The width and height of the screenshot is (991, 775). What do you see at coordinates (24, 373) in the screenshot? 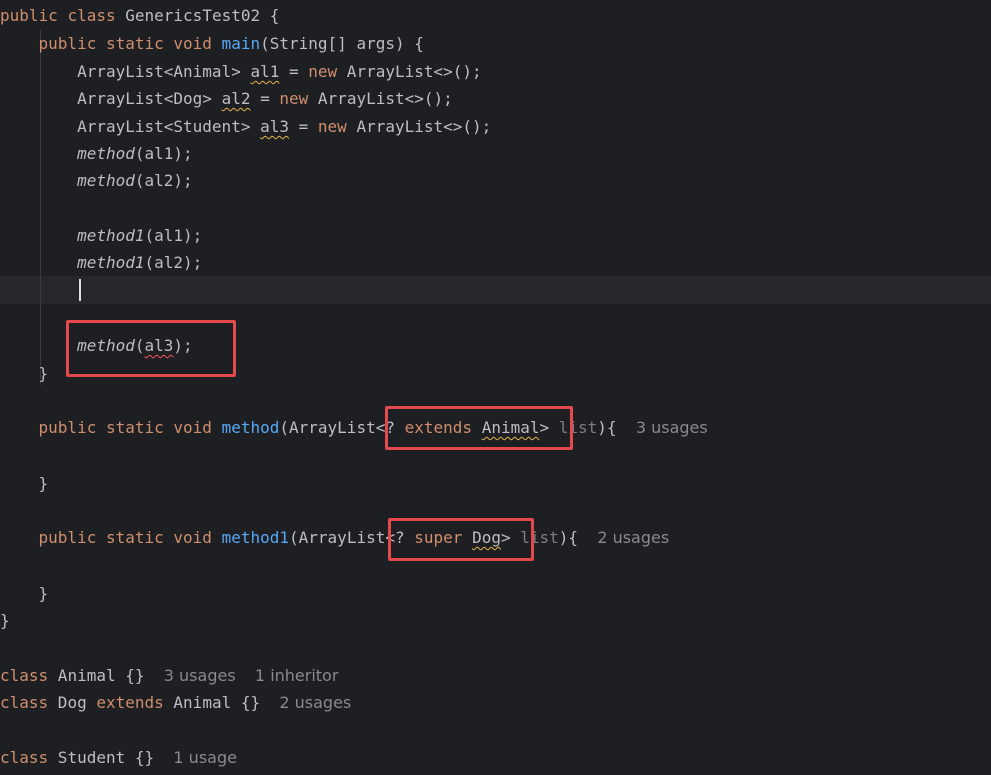
I see `code-line-close-main: }` at bounding box center [24, 373].